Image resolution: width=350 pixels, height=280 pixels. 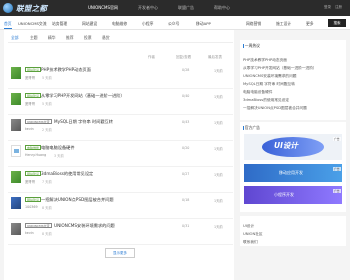 What do you see at coordinates (293, 195) in the screenshot?
I see `ad-banner-miniprogram: 小程序开发 广告` at bounding box center [293, 195].